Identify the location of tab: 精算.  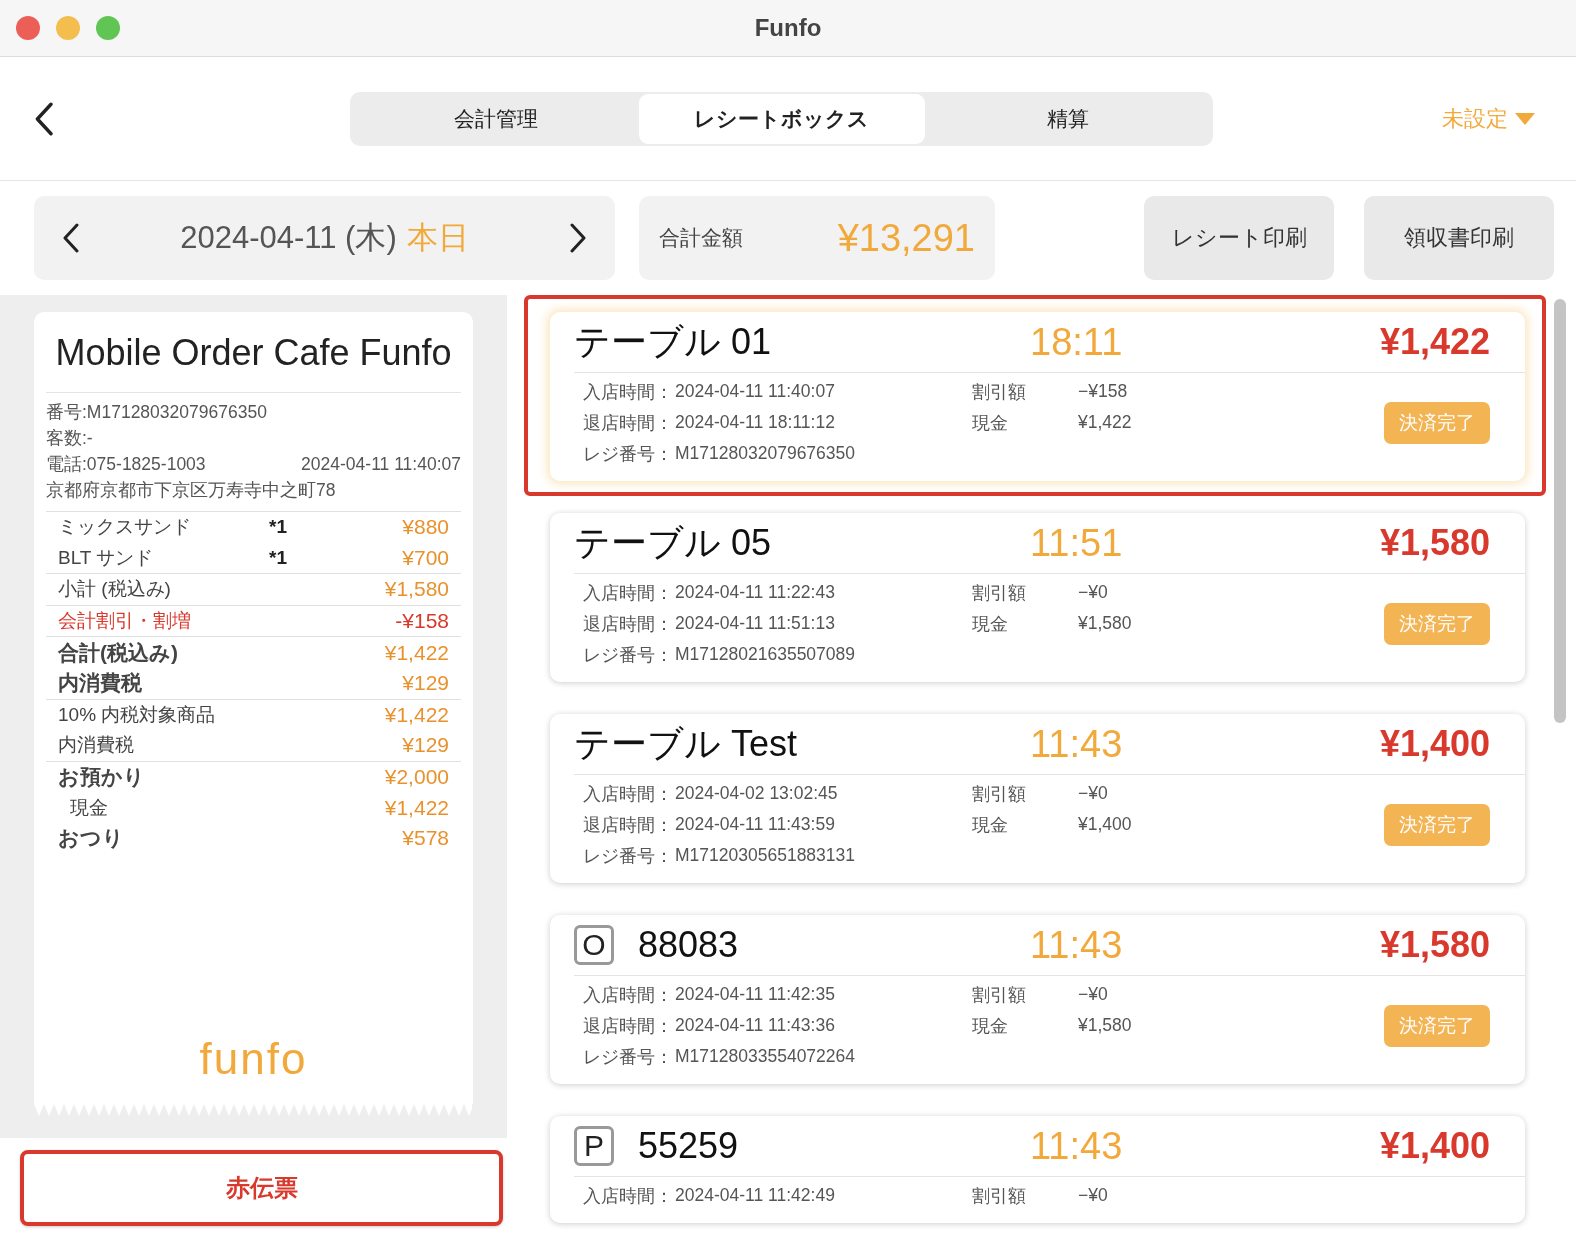
(1068, 118).